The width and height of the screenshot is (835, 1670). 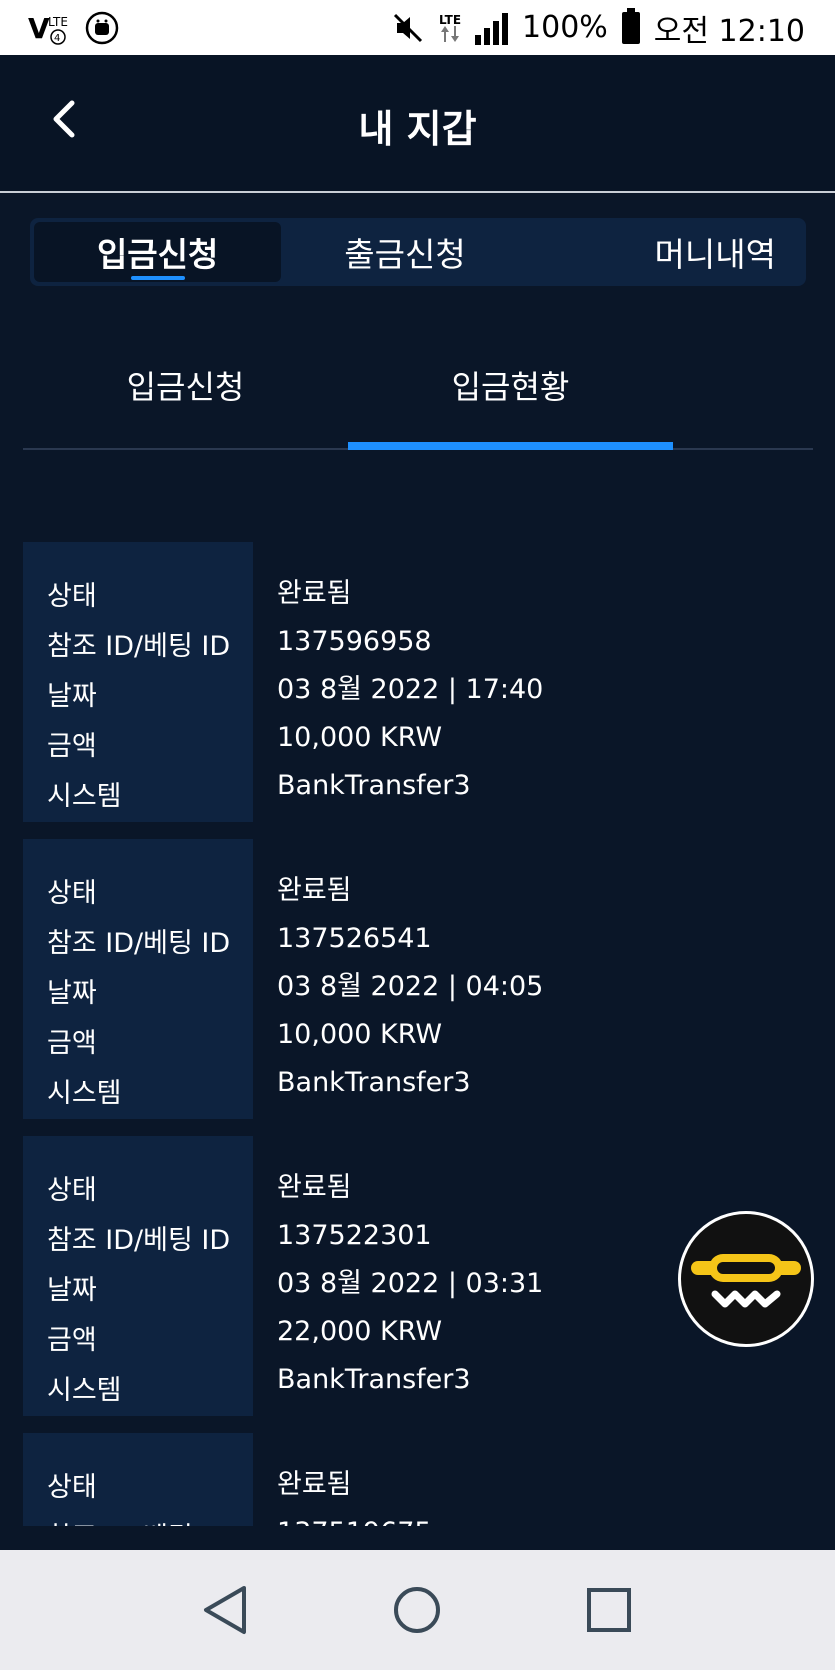 What do you see at coordinates (665, 252) in the screenshot?
I see `tab-money-history: 머니내역` at bounding box center [665, 252].